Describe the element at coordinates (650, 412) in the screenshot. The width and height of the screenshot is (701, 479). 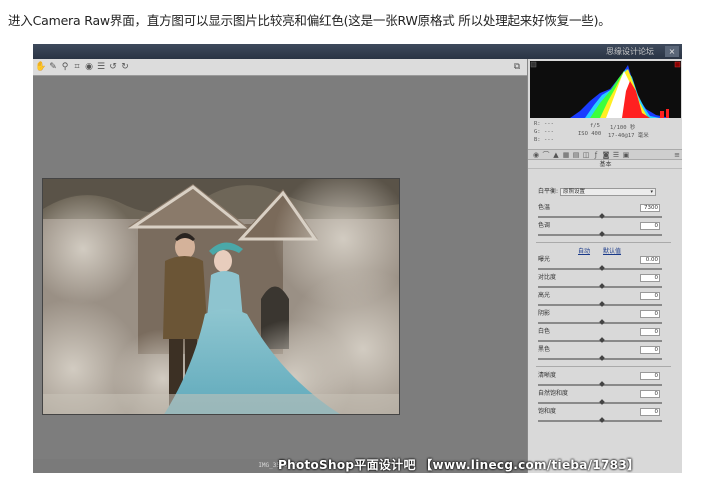
I see `saturation-input: 0` at that location.